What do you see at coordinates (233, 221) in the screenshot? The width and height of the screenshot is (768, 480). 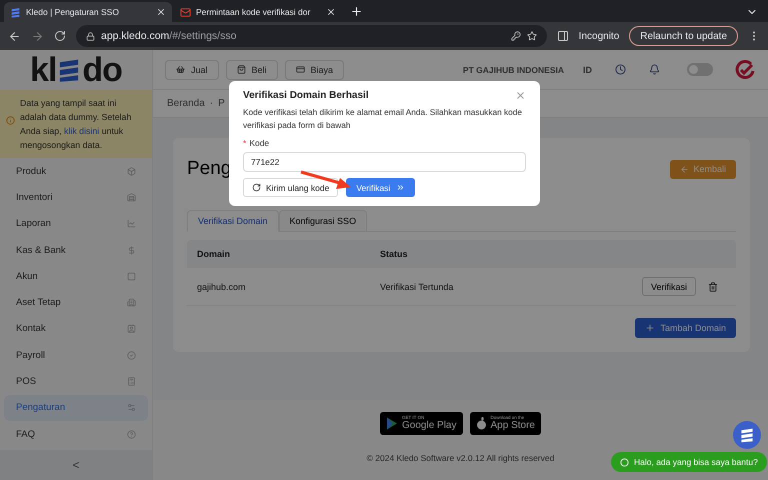 I see `page-tab: Verifikasi Domain` at bounding box center [233, 221].